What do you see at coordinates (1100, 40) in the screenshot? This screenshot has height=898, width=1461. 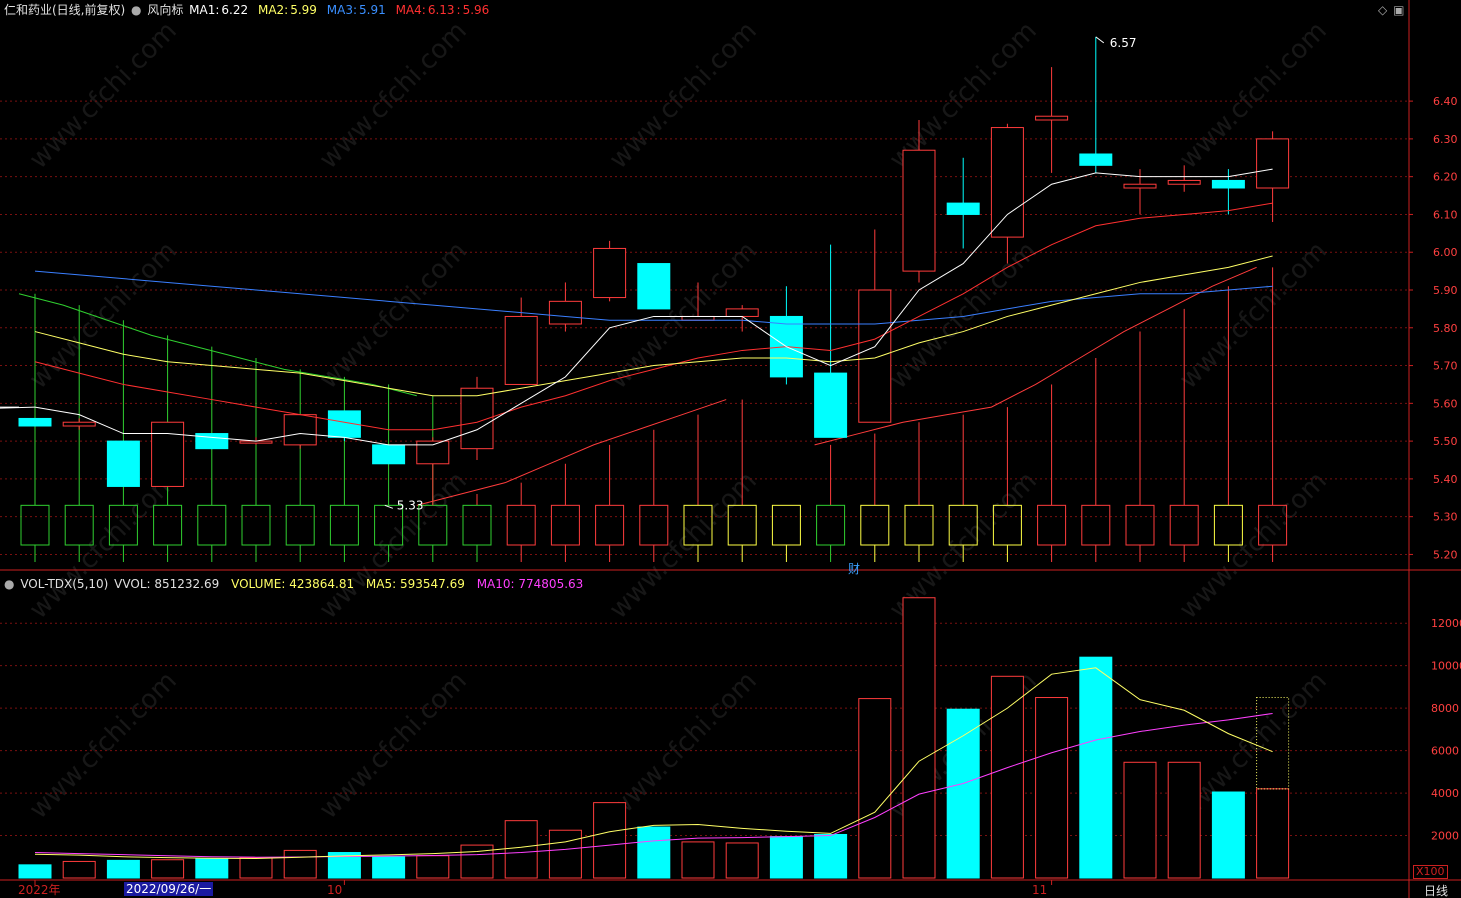 I see `high-pointer` at bounding box center [1100, 40].